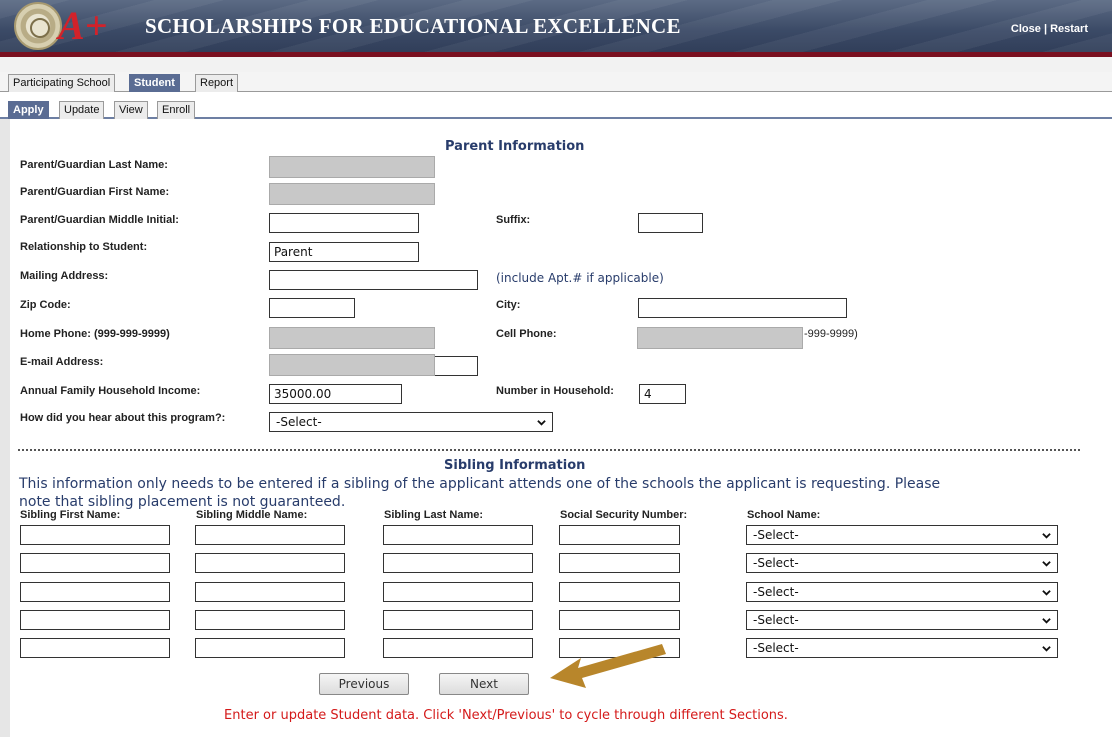 The height and width of the screenshot is (737, 1112). What do you see at coordinates (299, 422) in the screenshot?
I see `hear-about-select-value: -Select-` at bounding box center [299, 422].